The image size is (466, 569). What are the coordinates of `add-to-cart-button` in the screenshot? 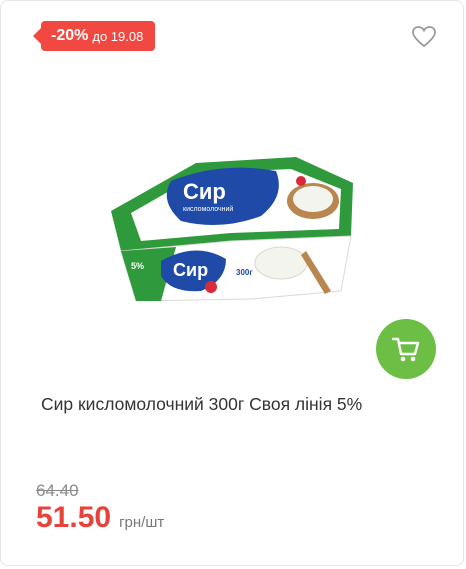 It's located at (406, 349).